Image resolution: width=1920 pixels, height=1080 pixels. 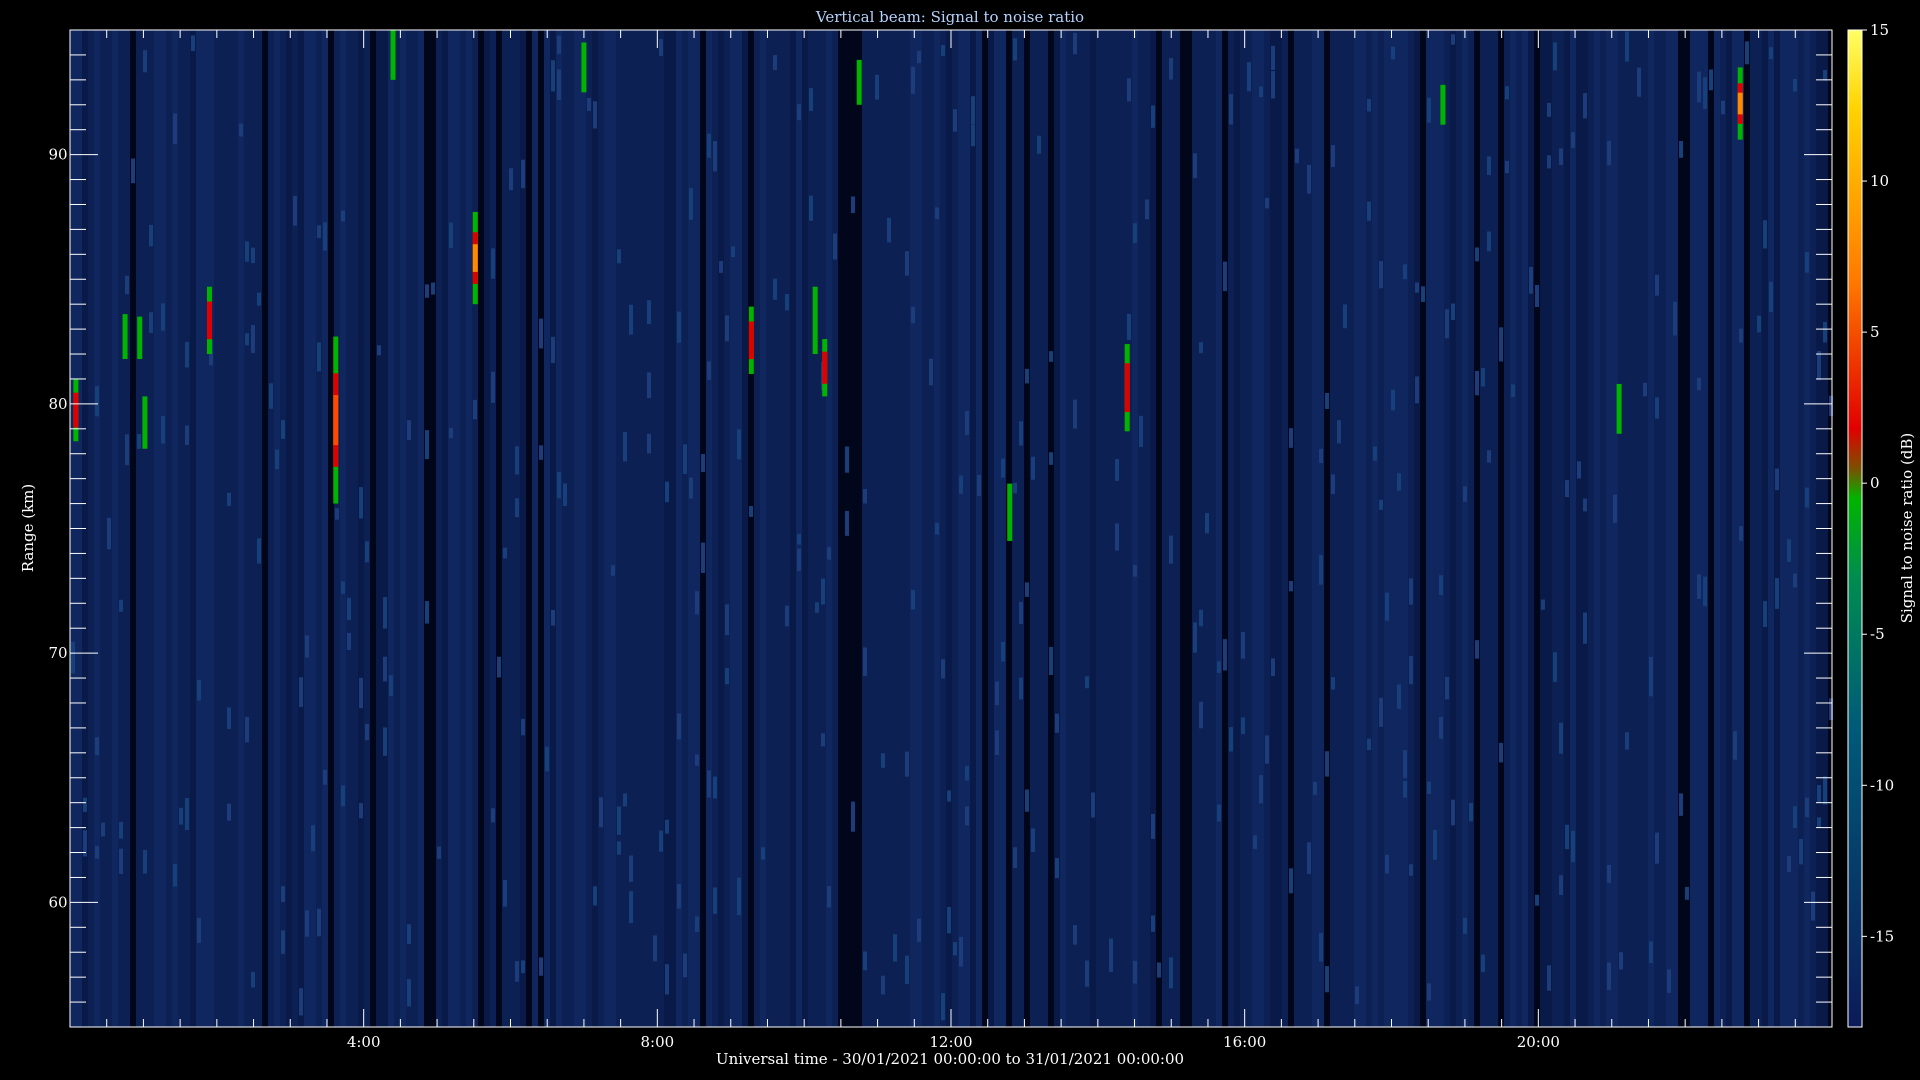 What do you see at coordinates (28, 528) in the screenshot?
I see `y-axis-label: Range (km)` at bounding box center [28, 528].